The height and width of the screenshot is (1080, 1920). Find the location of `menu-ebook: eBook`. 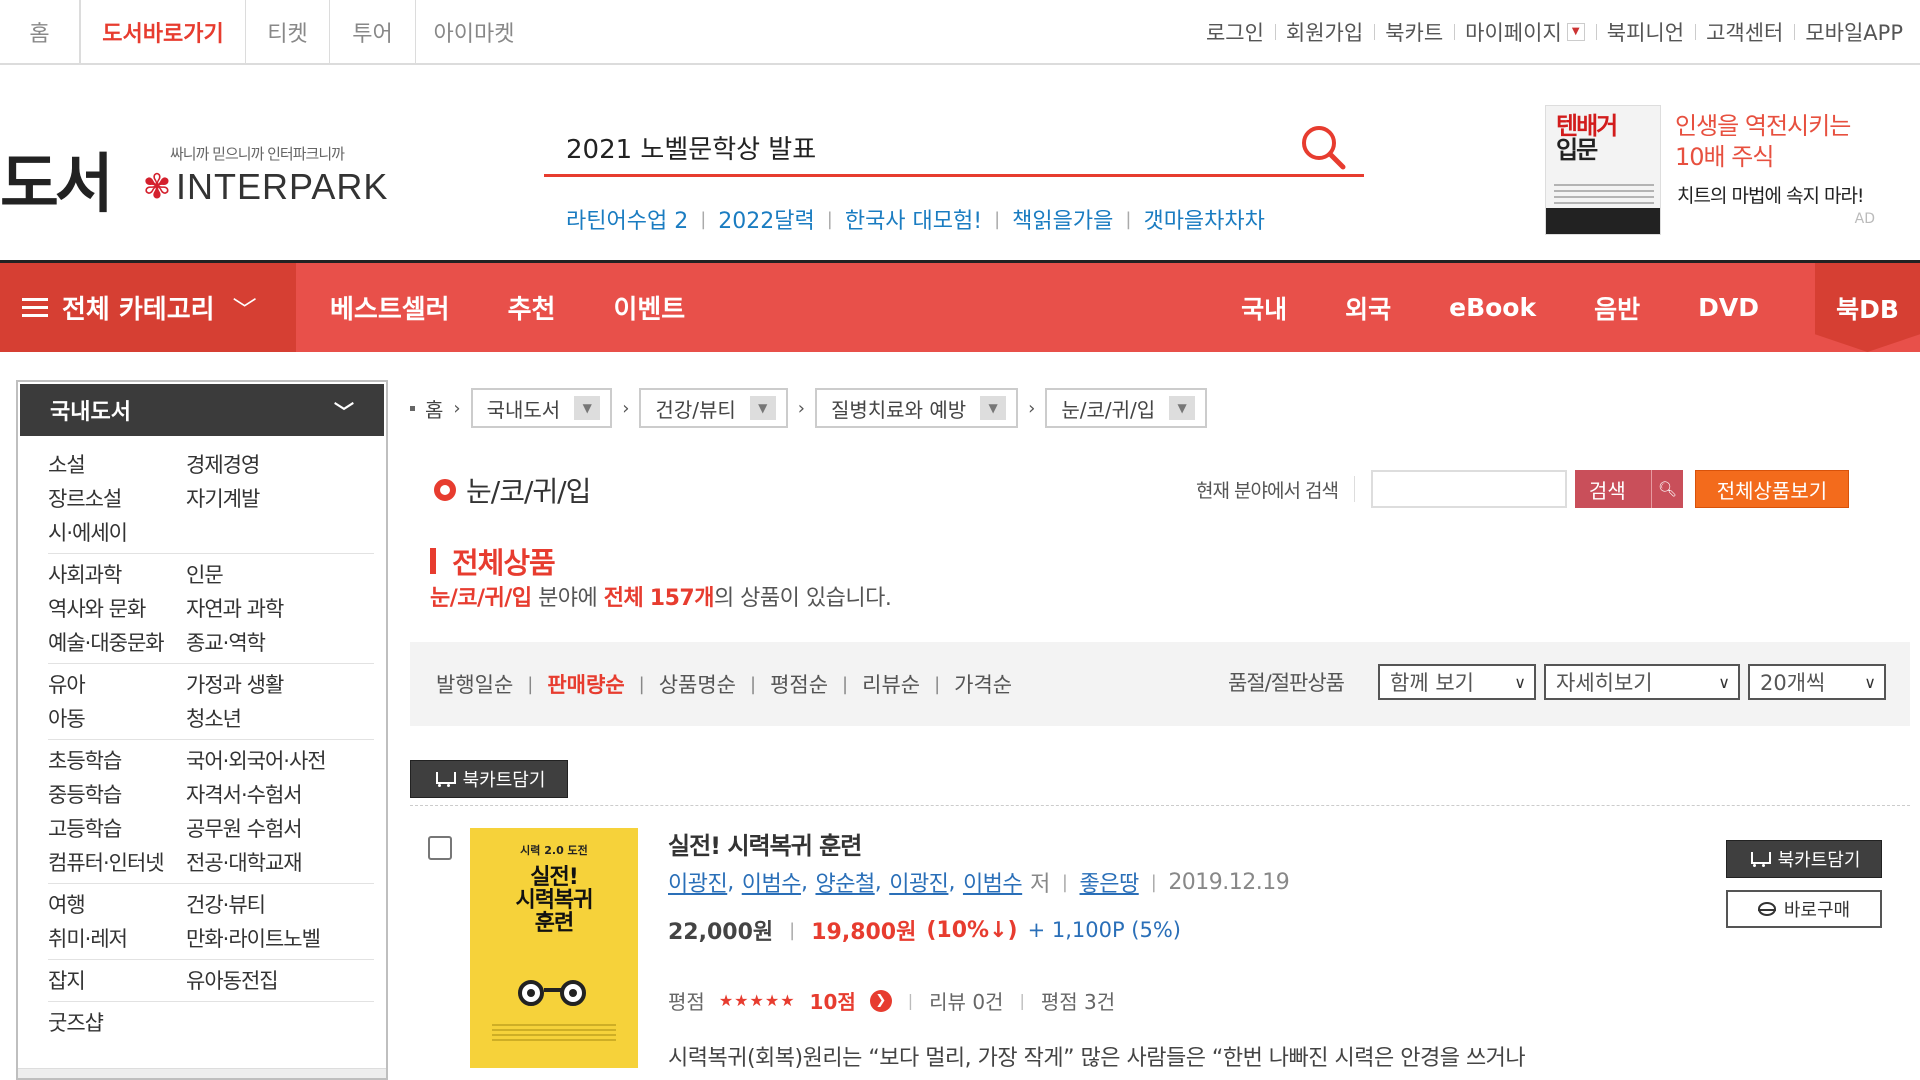

menu-ebook: eBook is located at coordinates (1492, 307).